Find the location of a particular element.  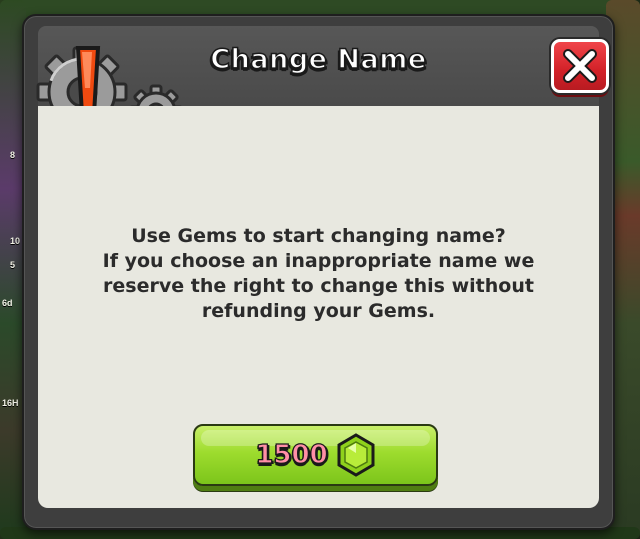

side-tag: 8 is located at coordinates (13, 155).